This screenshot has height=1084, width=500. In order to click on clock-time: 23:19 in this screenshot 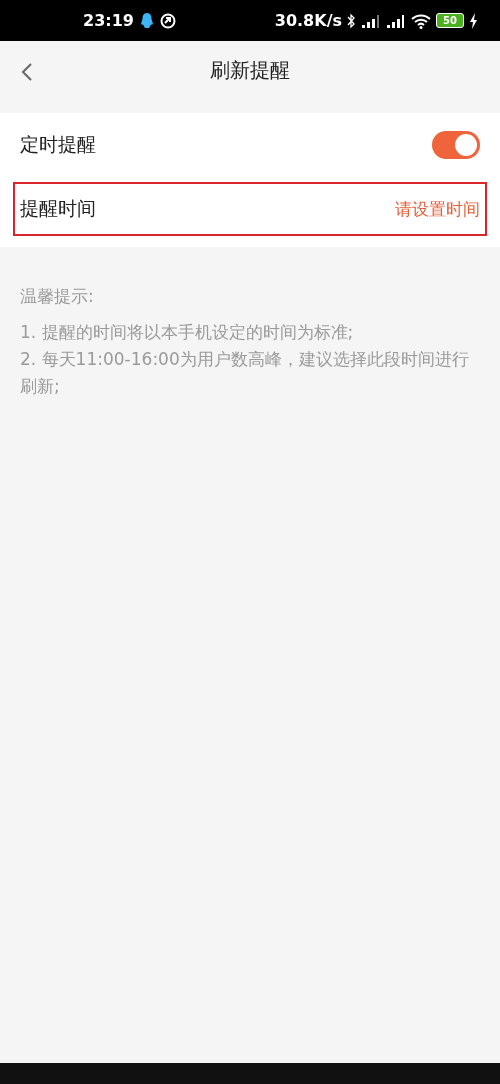, I will do `click(108, 20)`.